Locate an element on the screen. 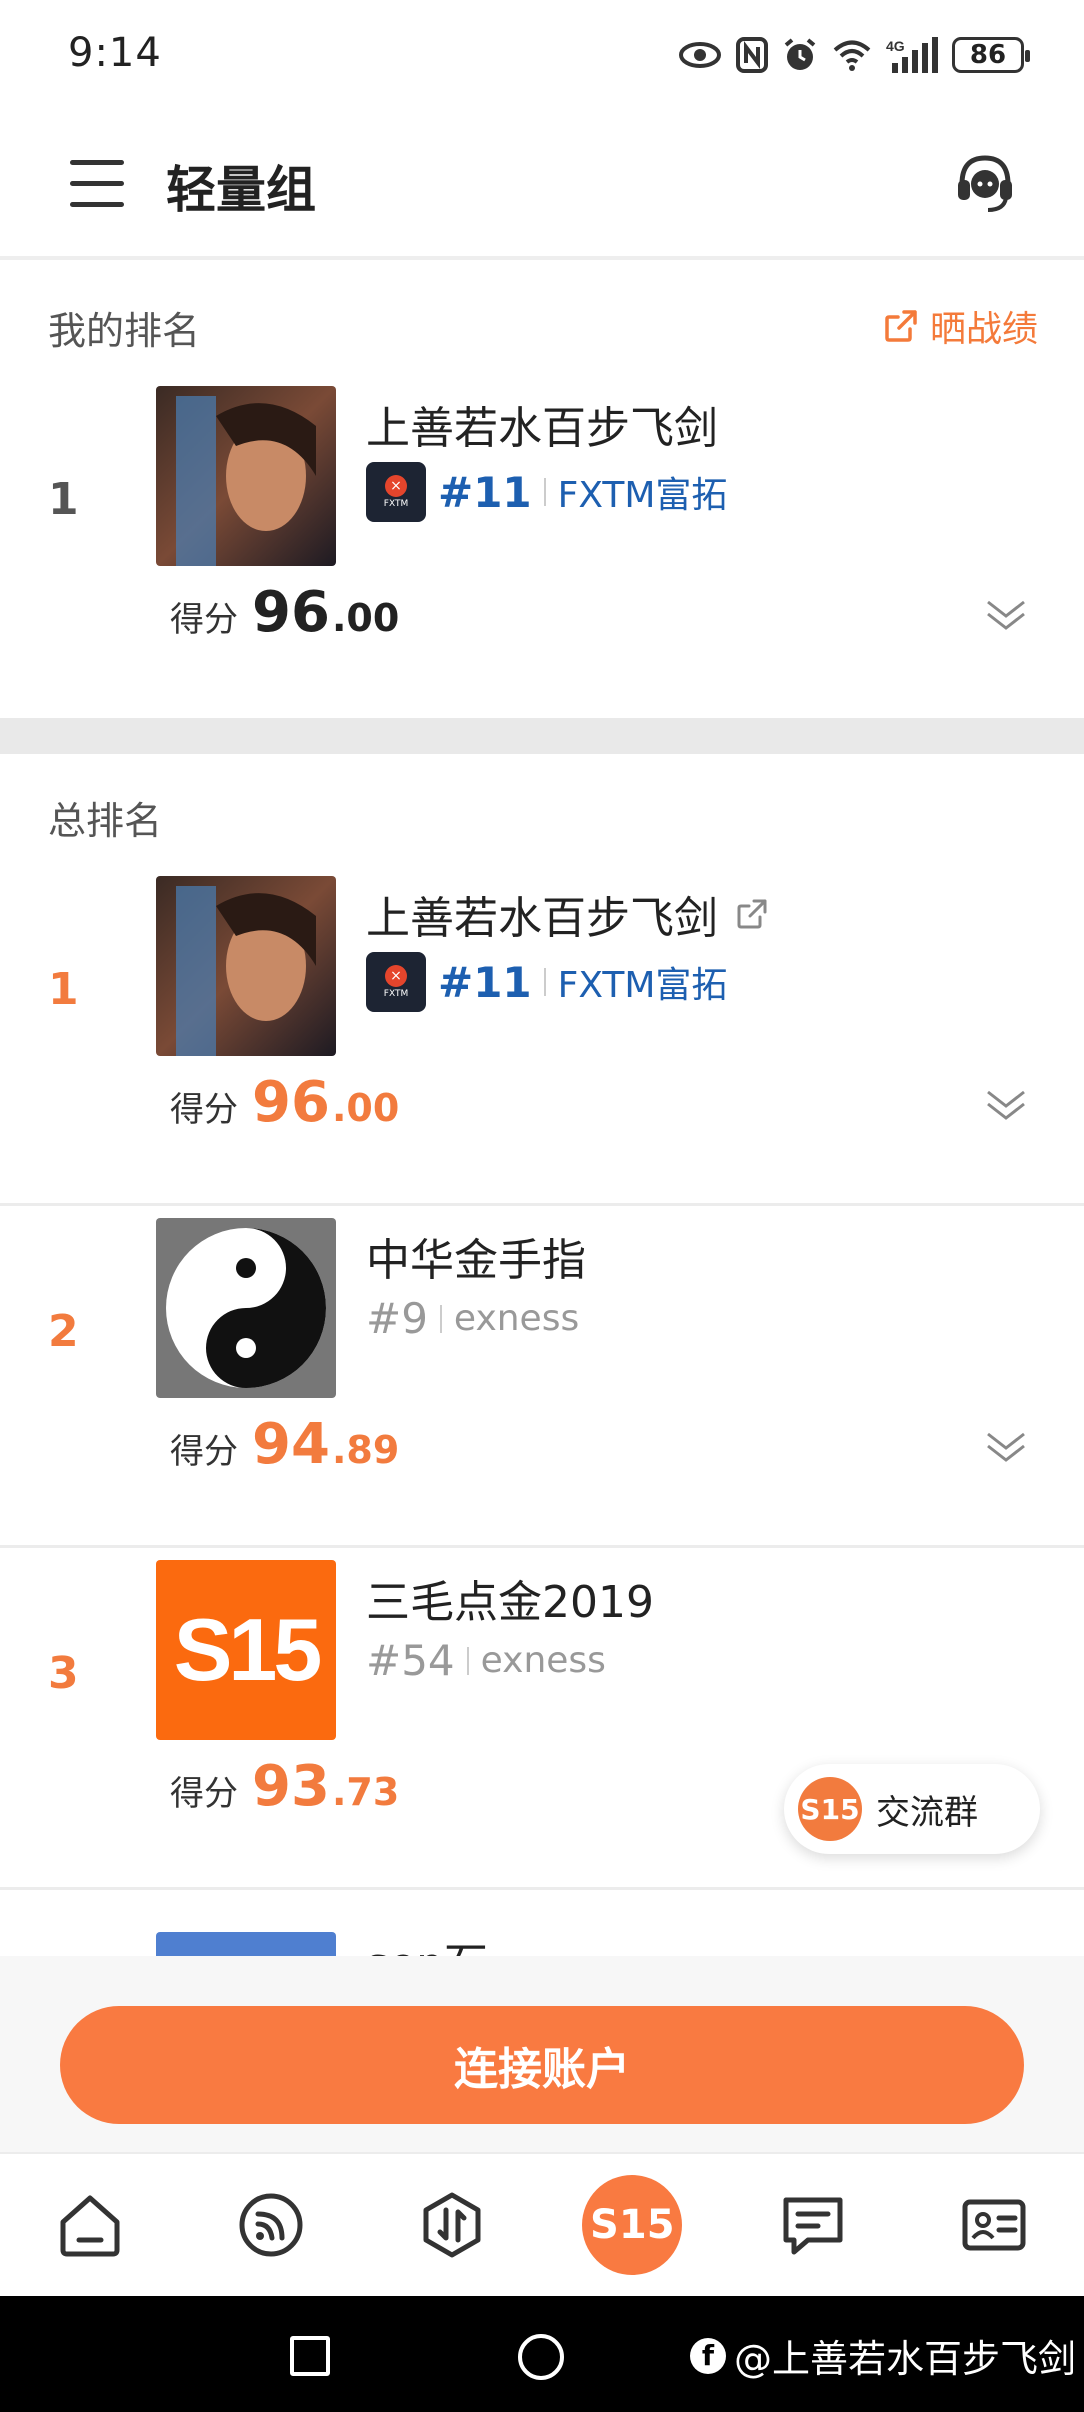 The image size is (1084, 2412). trade-icon is located at coordinates (452, 2225).